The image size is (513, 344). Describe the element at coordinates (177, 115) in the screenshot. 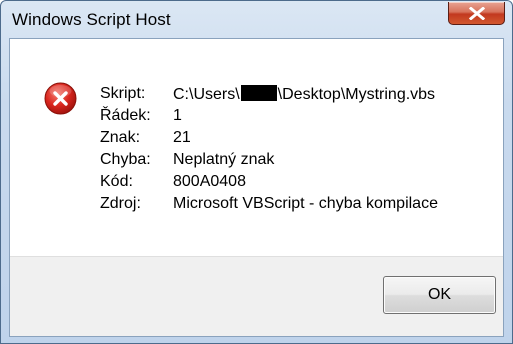

I see `detail-value: 1` at that location.